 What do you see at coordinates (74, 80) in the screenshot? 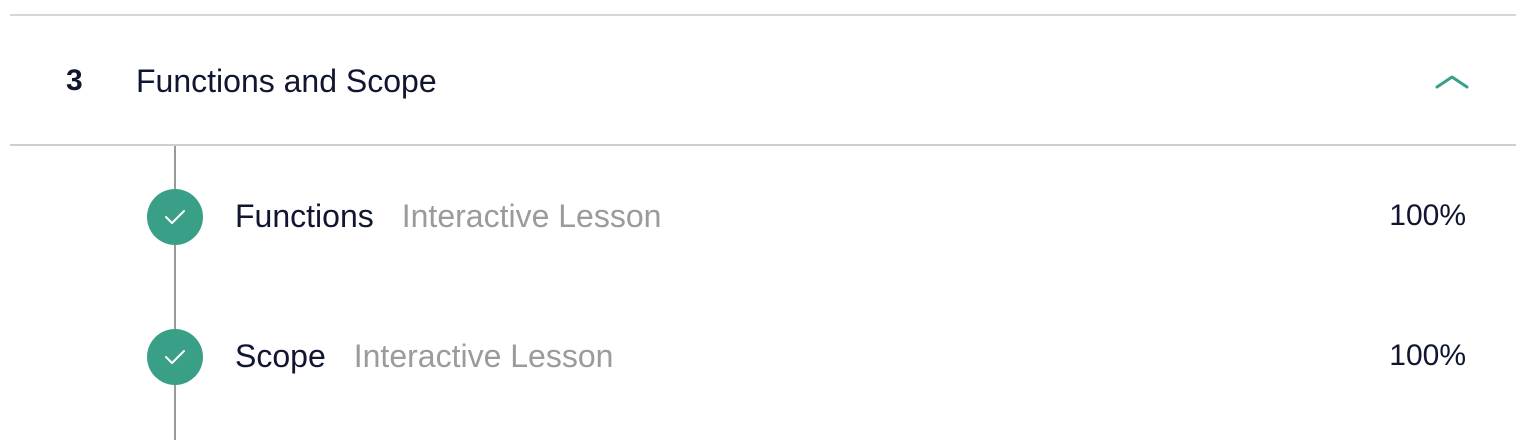
I see `section-number: 3` at bounding box center [74, 80].